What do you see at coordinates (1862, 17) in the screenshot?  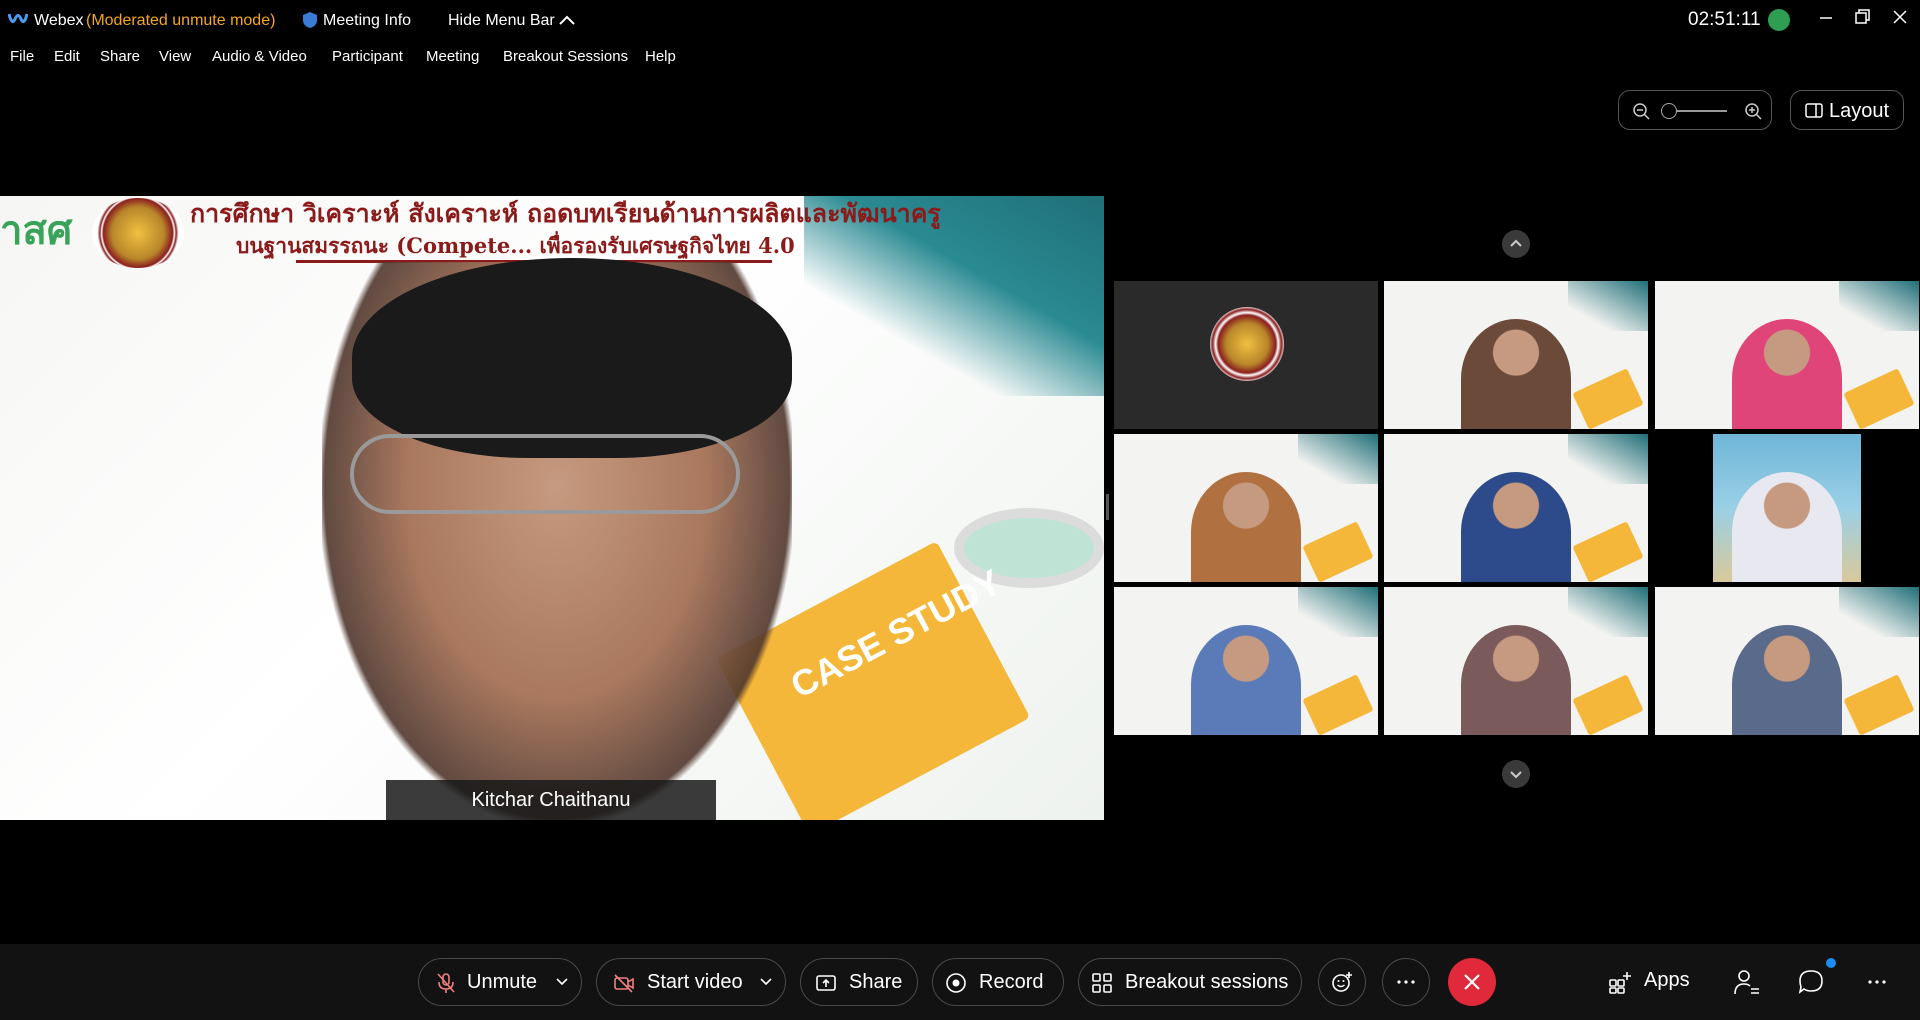 I see `restore-icon` at bounding box center [1862, 17].